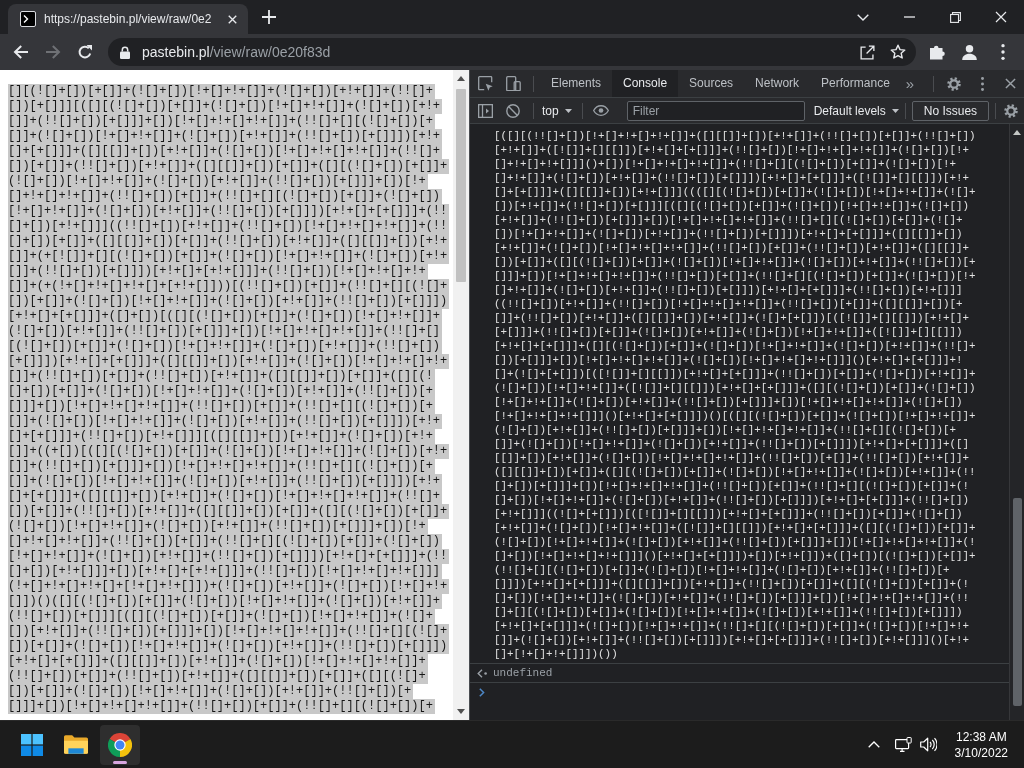 Image resolution: width=1024 pixels, height=768 pixels. Describe the element at coordinates (128, 19) in the screenshot. I see `browser-tab: https://pastebin.pl/view/raw/0e2` at that location.